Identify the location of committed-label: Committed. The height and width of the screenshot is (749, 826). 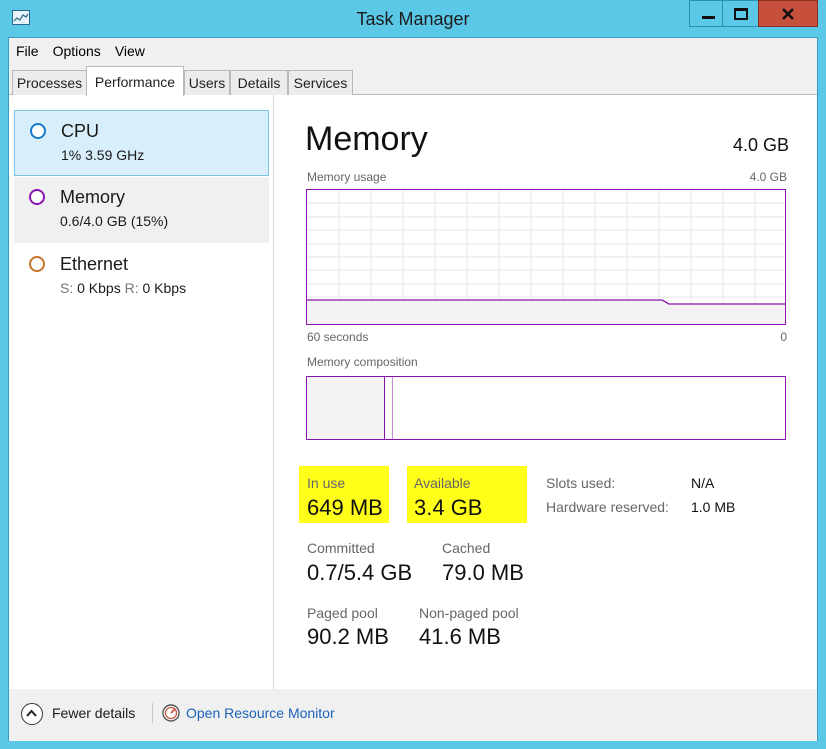
(341, 548).